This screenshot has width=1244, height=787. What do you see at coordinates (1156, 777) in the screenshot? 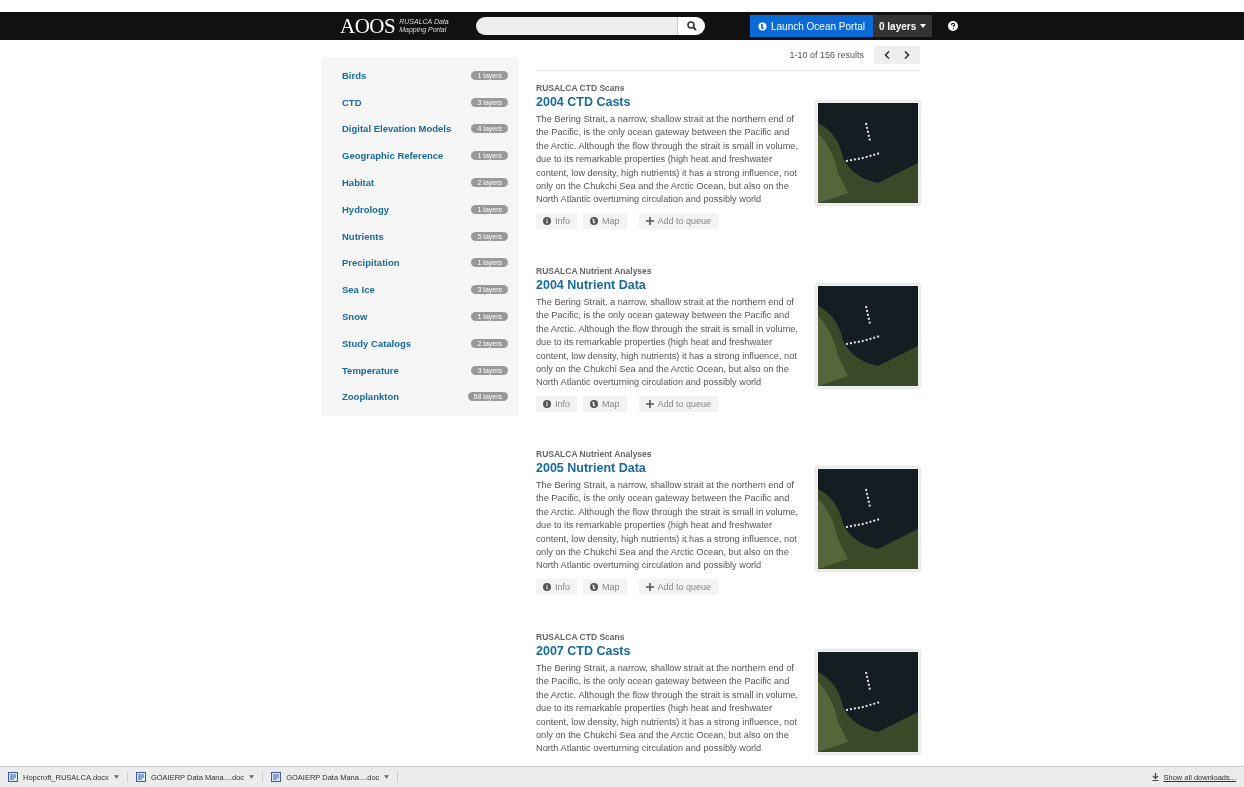
I see `download-icon` at bounding box center [1156, 777].